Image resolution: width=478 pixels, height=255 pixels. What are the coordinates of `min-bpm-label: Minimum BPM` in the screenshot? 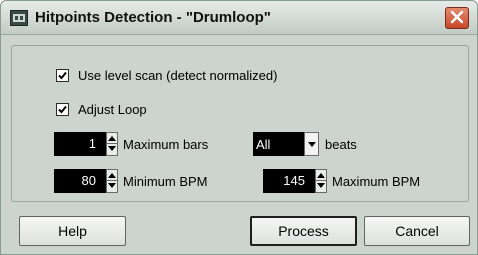 It's located at (165, 181).